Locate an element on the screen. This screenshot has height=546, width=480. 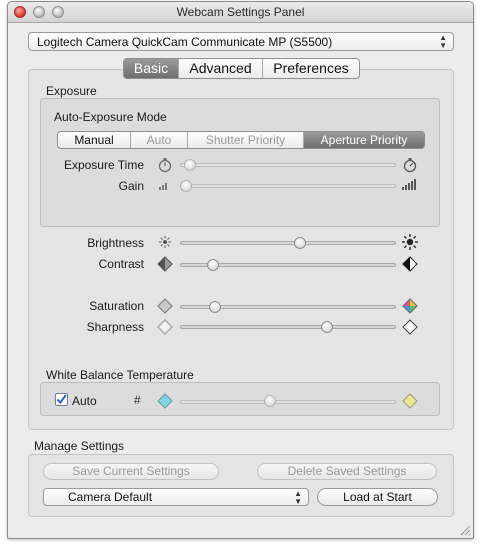
white-balance-auto-checkbox is located at coordinates (61, 399).